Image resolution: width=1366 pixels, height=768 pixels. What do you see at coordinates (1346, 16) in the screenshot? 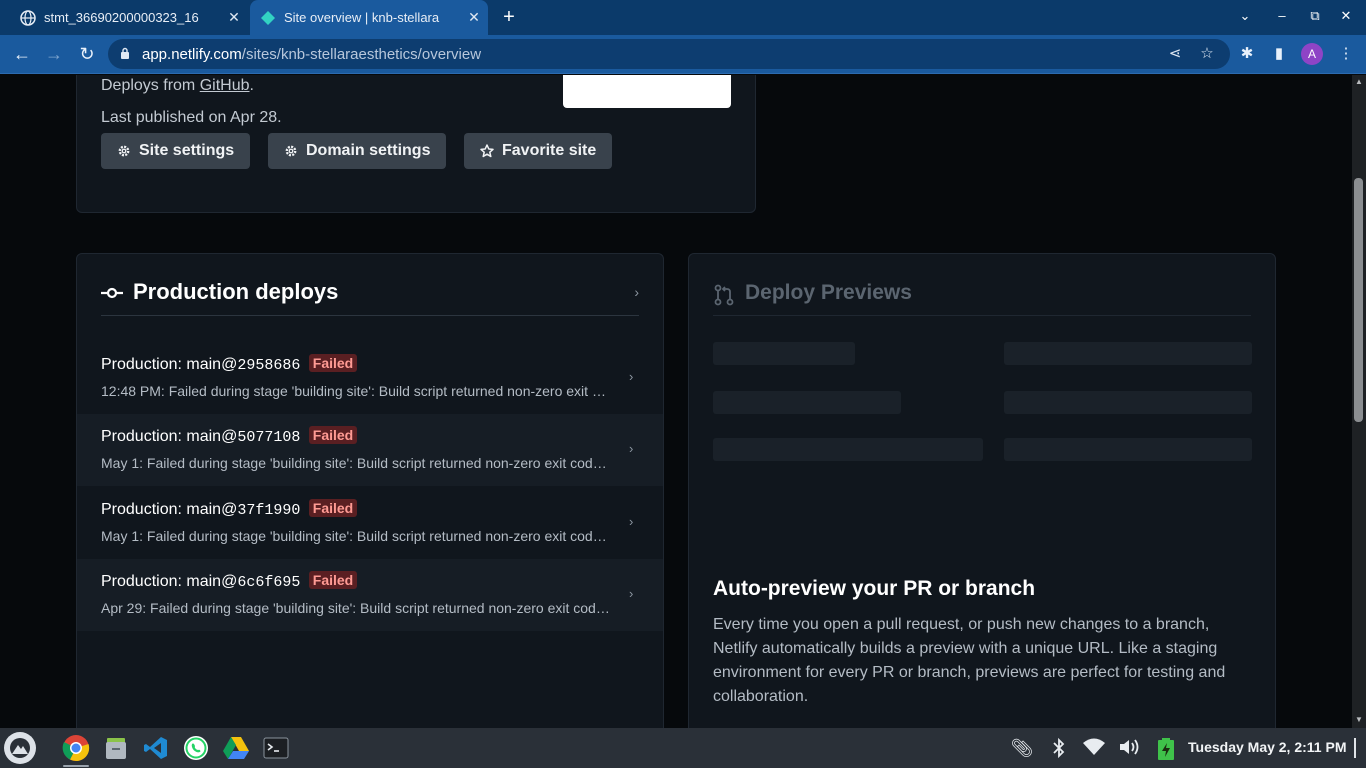
I see `close-window-icon: ✕` at bounding box center [1346, 16].